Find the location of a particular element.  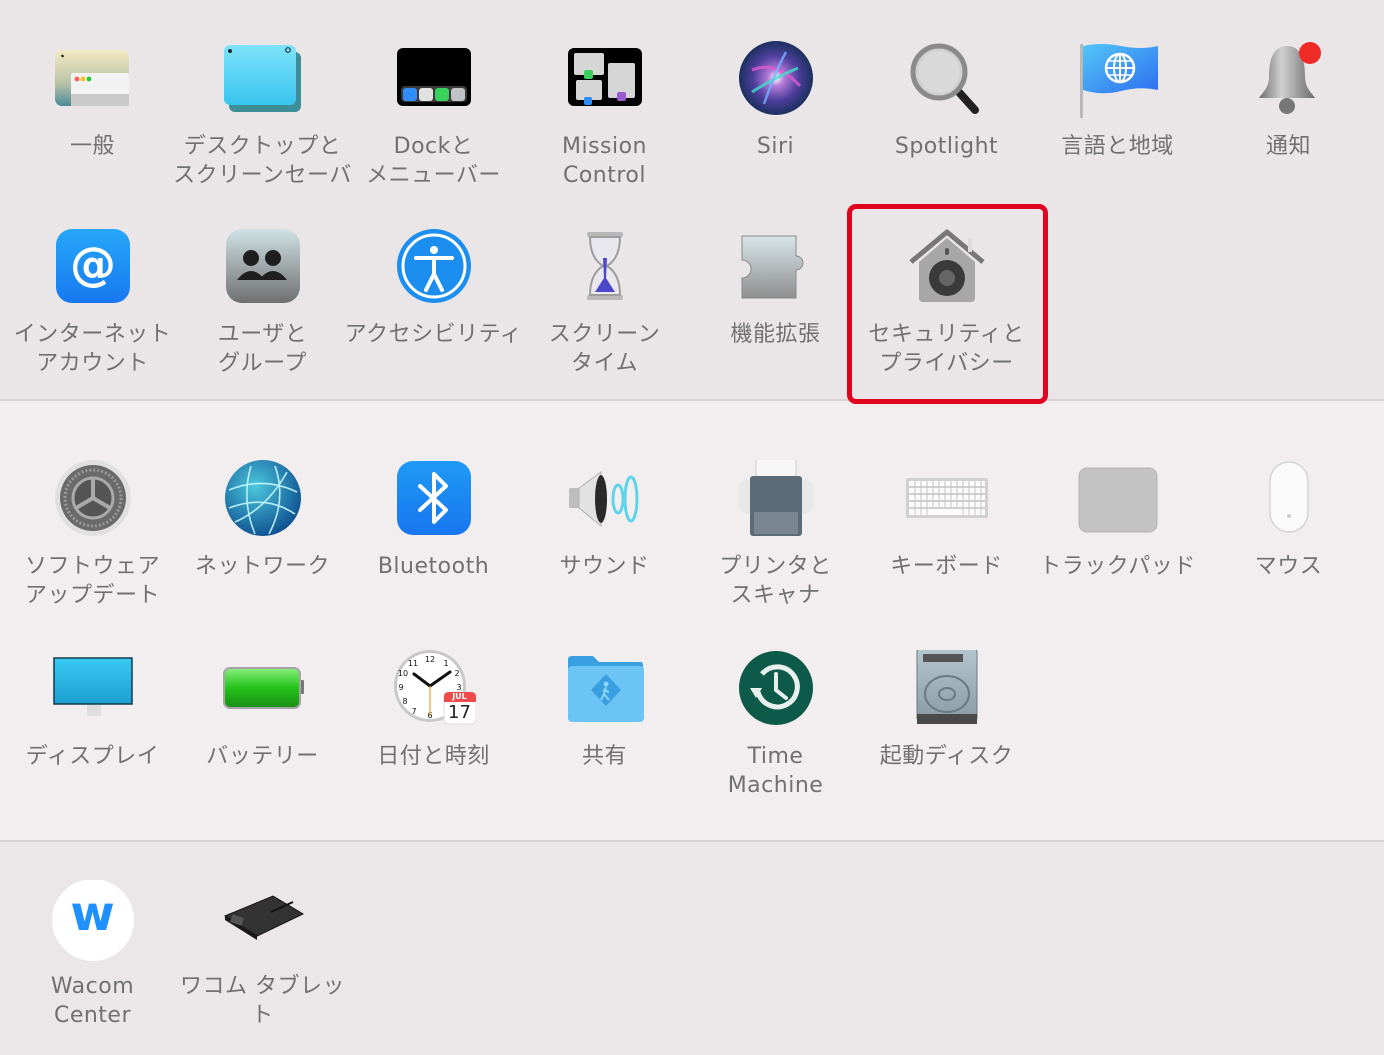

sound-icon is located at coordinates (603, 499).